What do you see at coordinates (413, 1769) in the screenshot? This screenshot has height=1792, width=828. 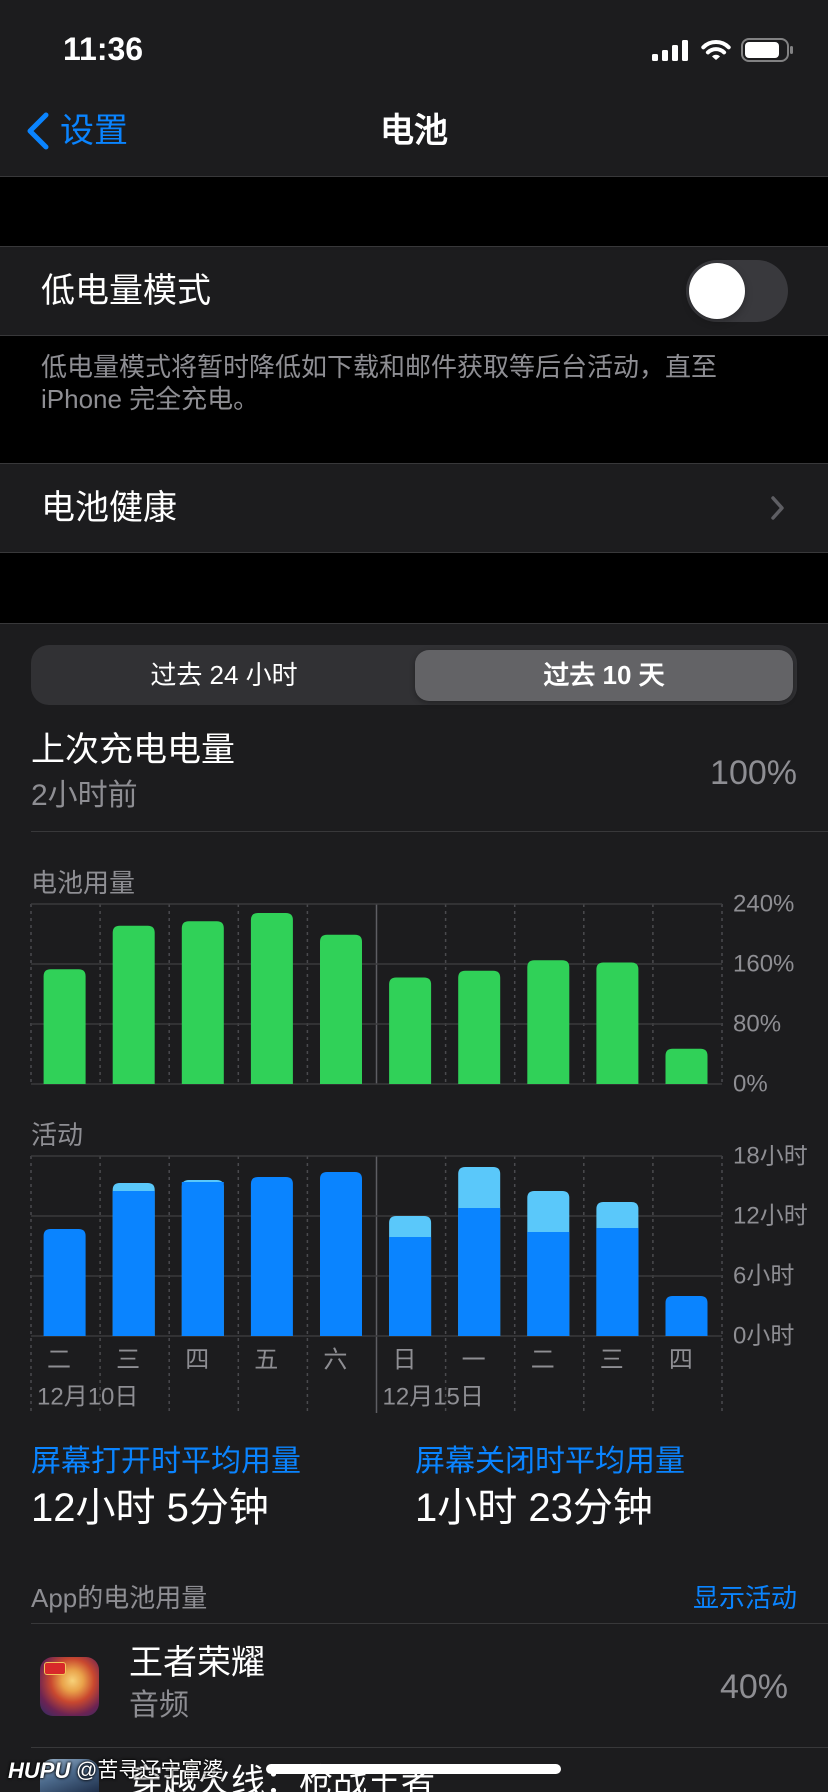 I see `home-indicator` at bounding box center [413, 1769].